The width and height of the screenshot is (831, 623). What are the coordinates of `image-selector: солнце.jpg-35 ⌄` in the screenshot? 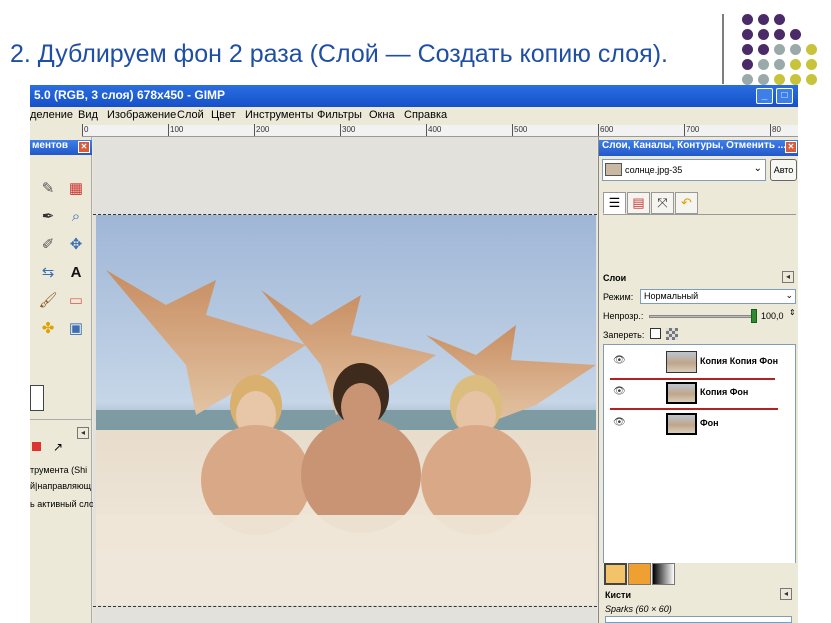 It's located at (684, 170).